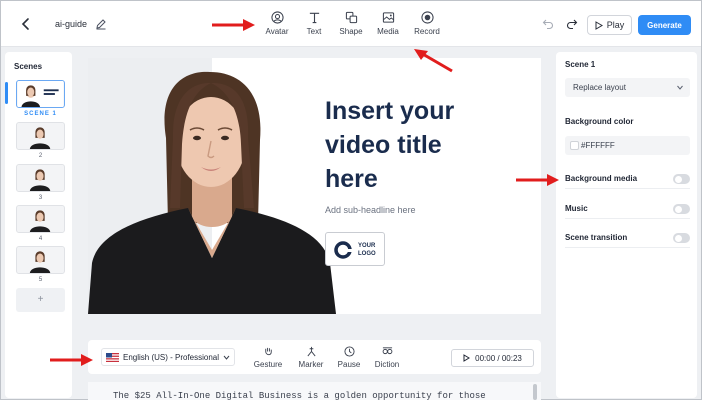 Image resolution: width=702 pixels, height=400 pixels. Describe the element at coordinates (535, 392) in the screenshot. I see `script-scrollbar` at that location.